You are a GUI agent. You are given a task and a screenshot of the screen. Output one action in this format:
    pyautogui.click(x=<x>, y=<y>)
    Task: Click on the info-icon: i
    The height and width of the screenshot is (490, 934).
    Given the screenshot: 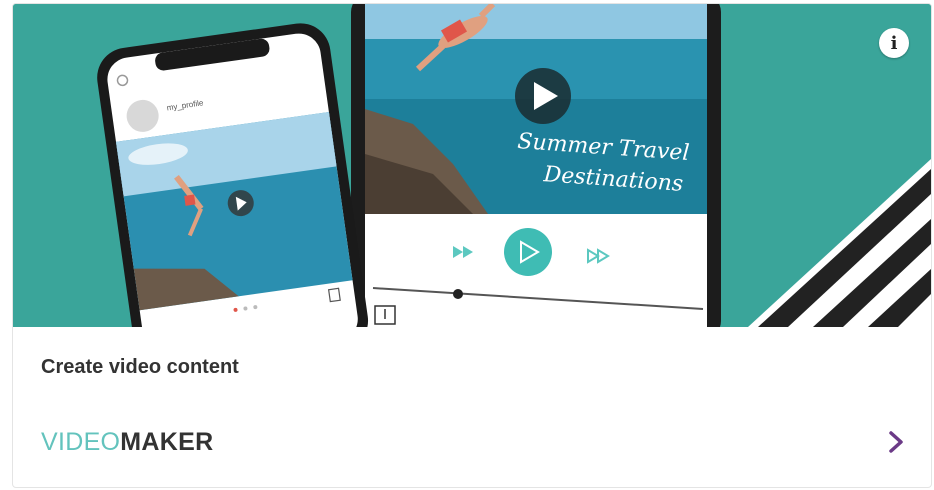 What is the action you would take?
    pyautogui.click(x=894, y=43)
    